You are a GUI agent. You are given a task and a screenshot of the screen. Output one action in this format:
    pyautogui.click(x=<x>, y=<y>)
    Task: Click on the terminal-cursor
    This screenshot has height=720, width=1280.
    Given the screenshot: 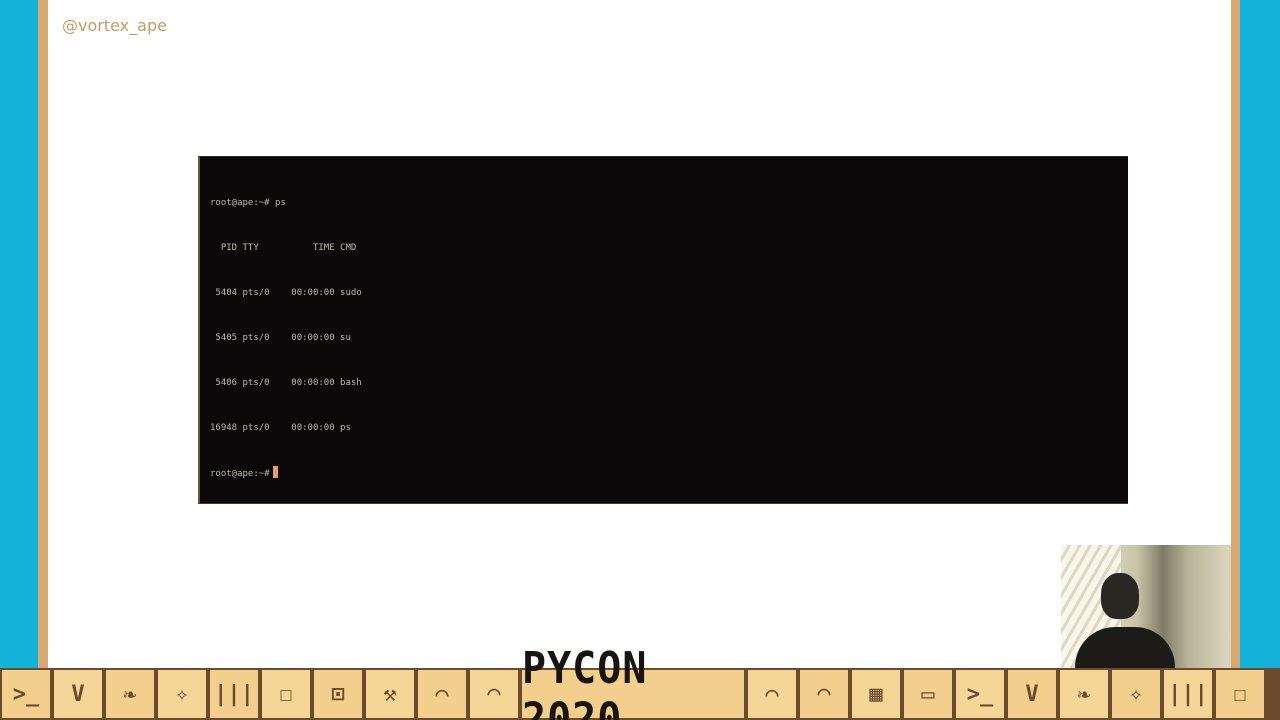 What is the action you would take?
    pyautogui.click(x=275, y=472)
    